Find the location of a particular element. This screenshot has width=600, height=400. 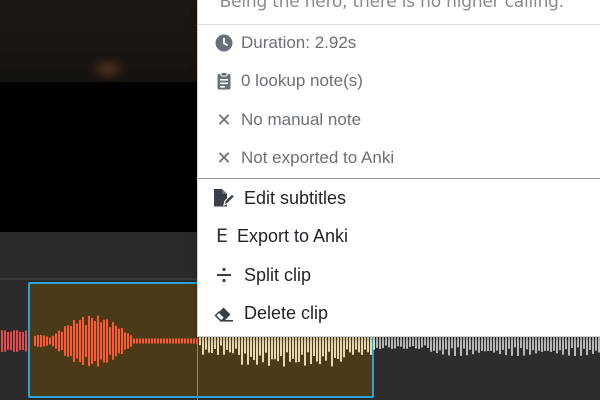

clipboard-icon is located at coordinates (224, 81).